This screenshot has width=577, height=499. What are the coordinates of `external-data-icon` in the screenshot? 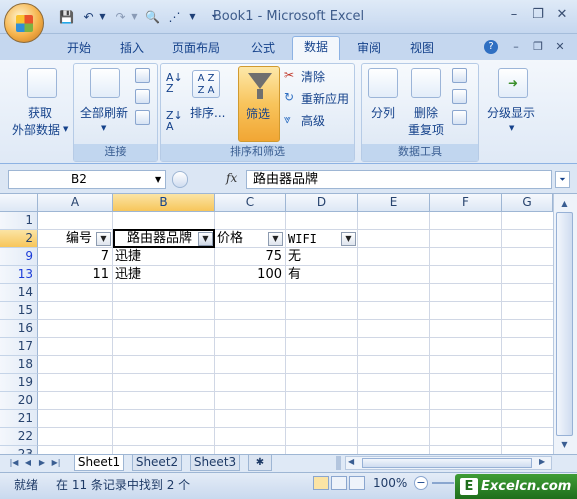 It's located at (42, 83).